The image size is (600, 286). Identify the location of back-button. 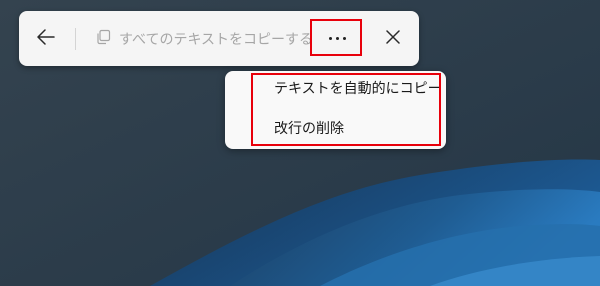
(46, 38).